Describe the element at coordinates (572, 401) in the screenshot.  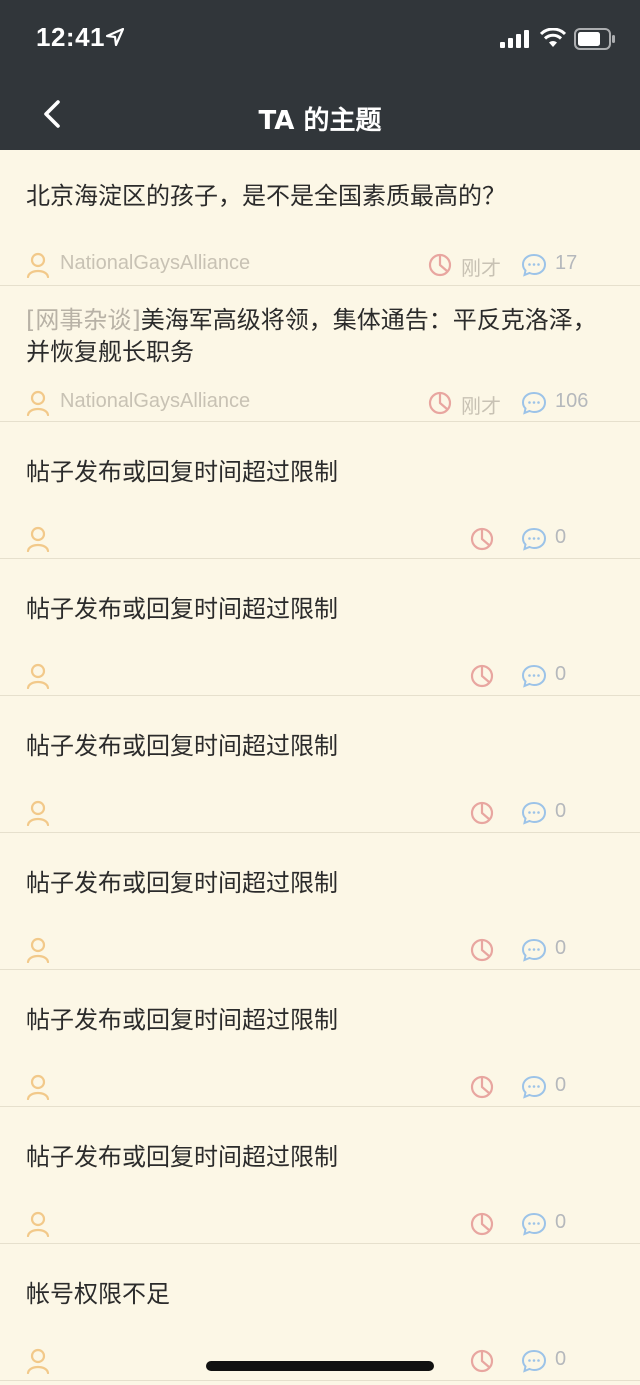
I see `comment-count: 106` at that location.